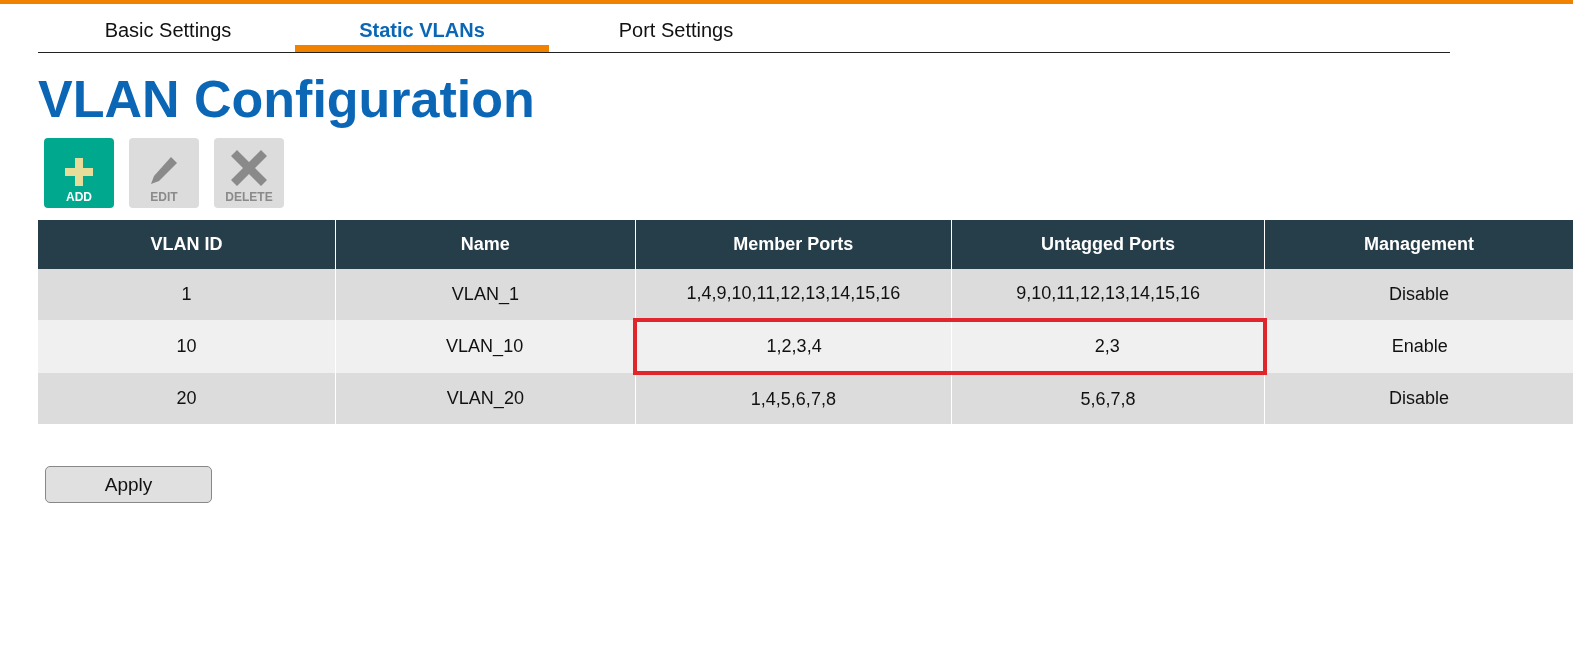 This screenshot has height=658, width=1573. What do you see at coordinates (422, 32) in the screenshot?
I see `tab: Static VLANs` at bounding box center [422, 32].